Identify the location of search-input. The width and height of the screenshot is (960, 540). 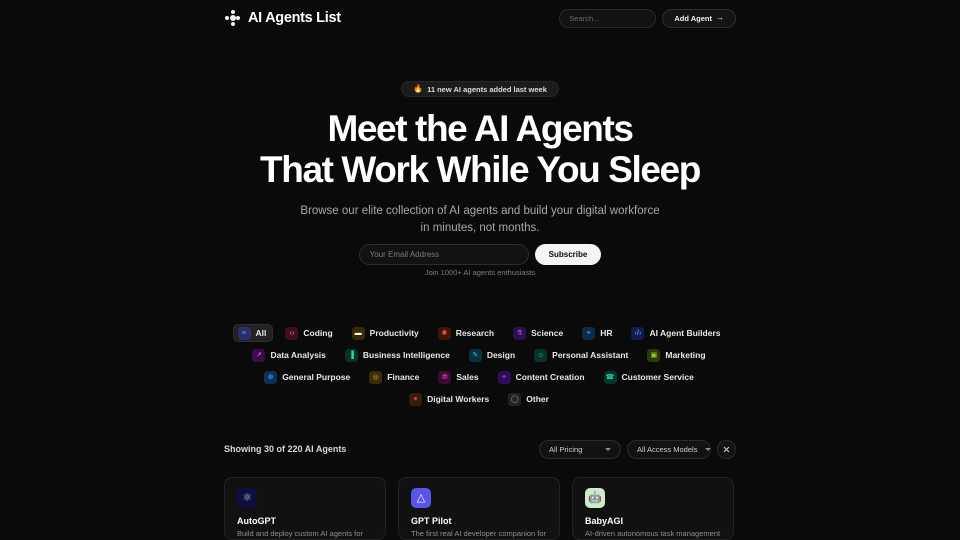
(608, 18).